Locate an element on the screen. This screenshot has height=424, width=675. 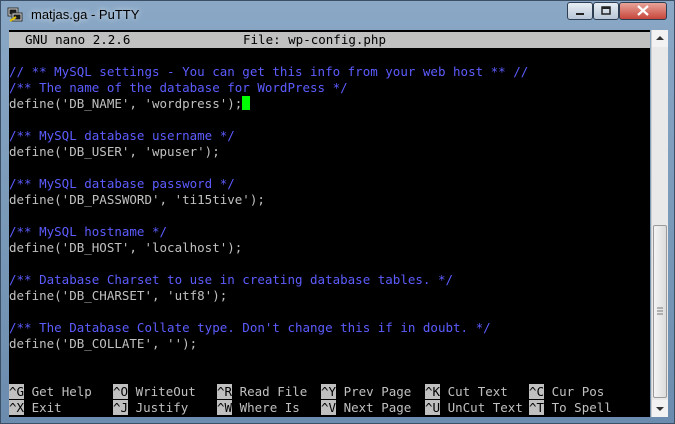
grip-icon is located at coordinates (660, 311).